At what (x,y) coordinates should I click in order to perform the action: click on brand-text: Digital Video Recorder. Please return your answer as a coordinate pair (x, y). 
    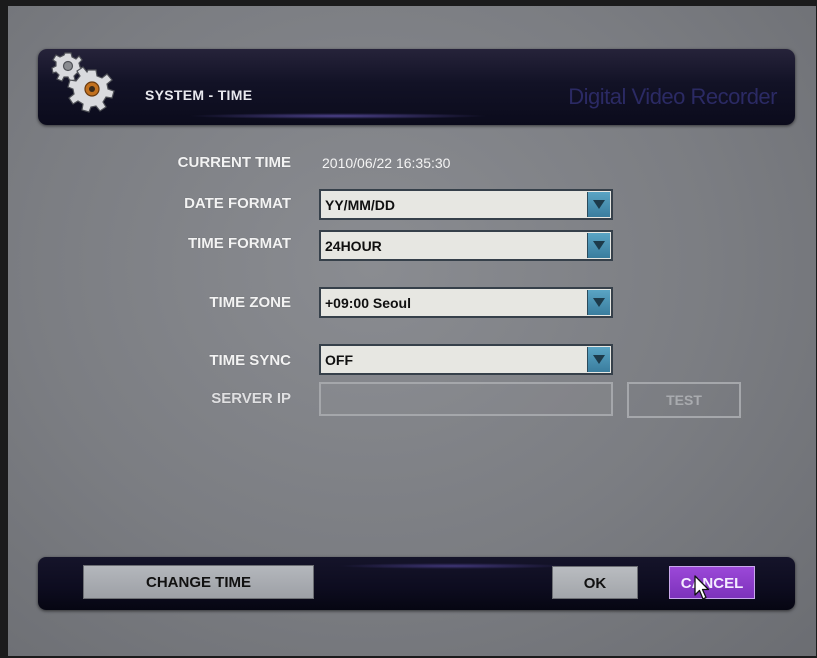
    Looking at the image, I should click on (672, 96).